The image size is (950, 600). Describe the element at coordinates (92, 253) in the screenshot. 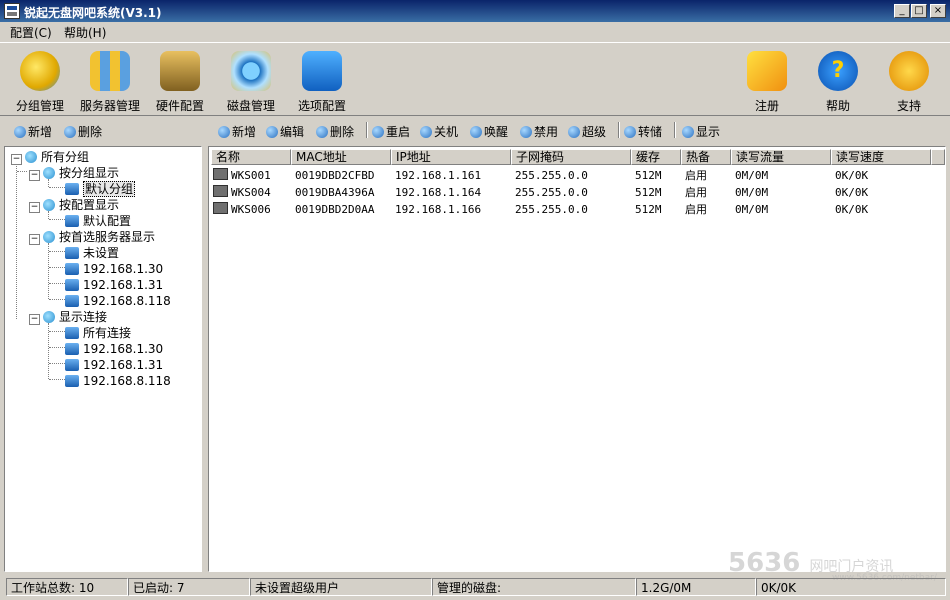

I see `tree-item-unset: 未设置` at that location.